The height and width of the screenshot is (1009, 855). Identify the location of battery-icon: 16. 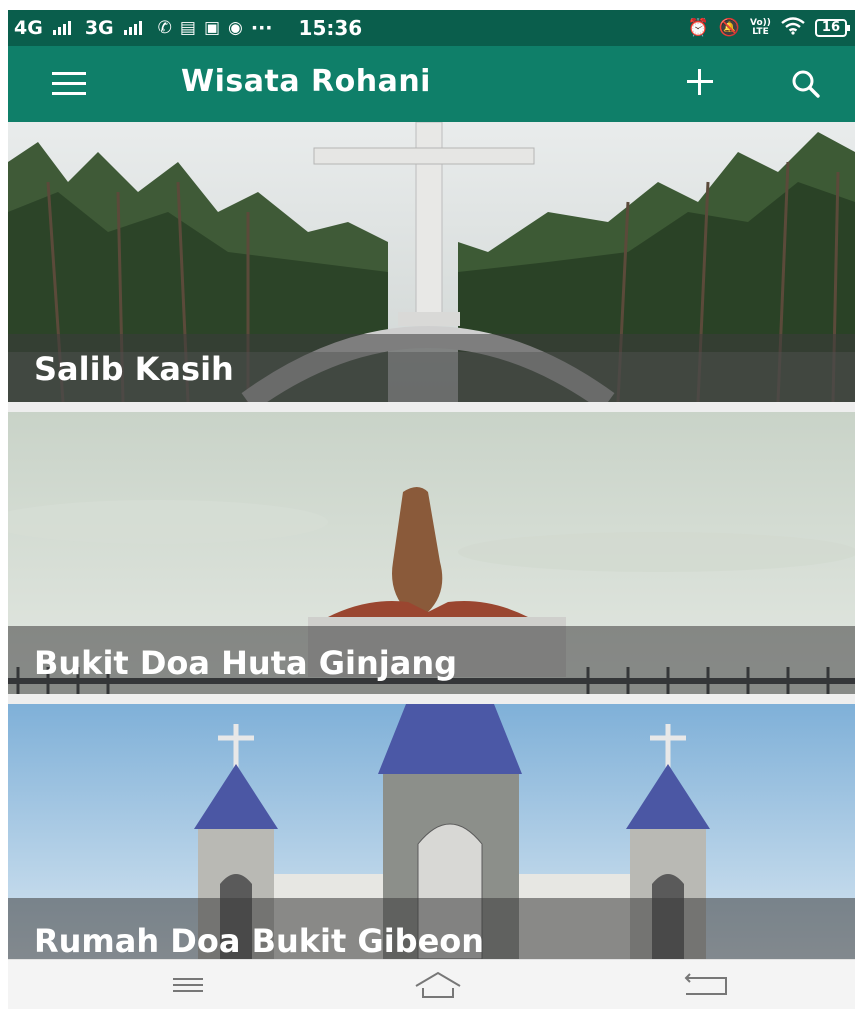
(832, 28).